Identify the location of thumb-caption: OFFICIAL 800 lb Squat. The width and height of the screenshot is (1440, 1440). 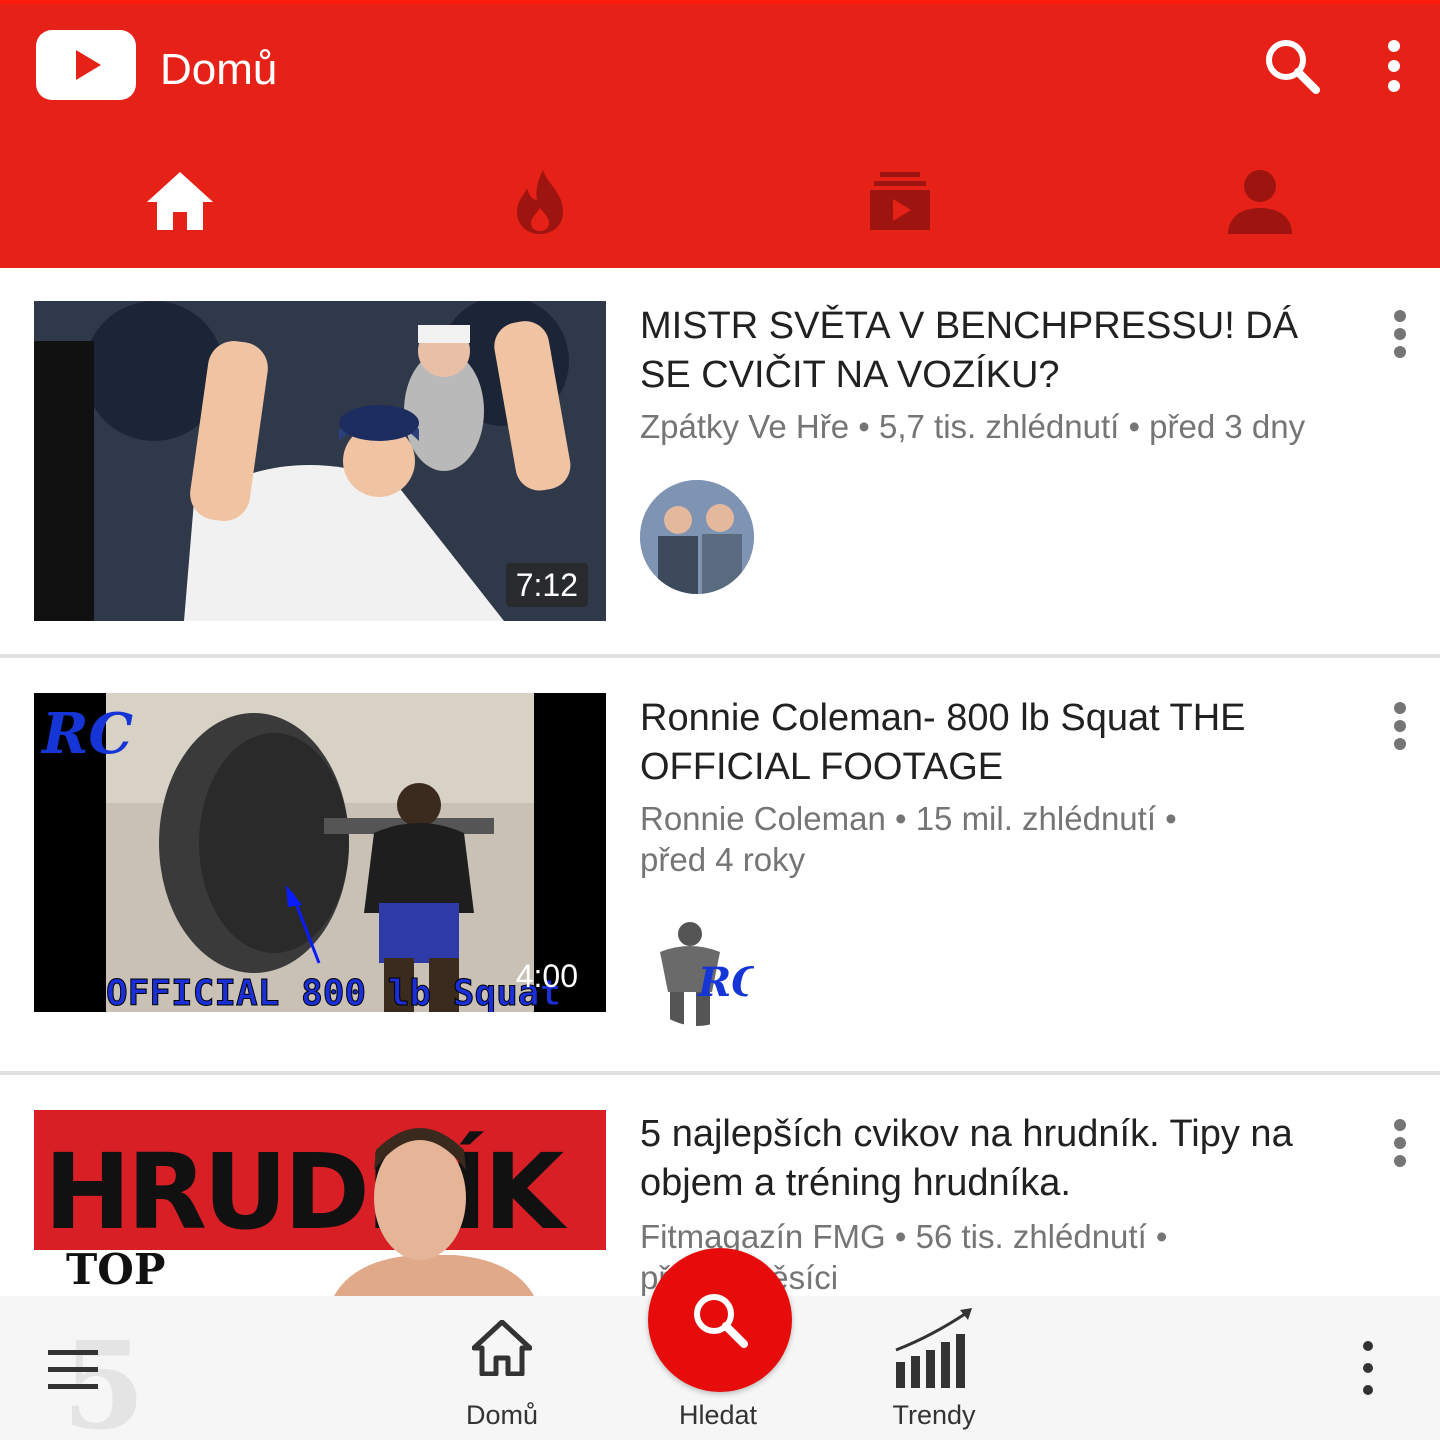
(333, 992).